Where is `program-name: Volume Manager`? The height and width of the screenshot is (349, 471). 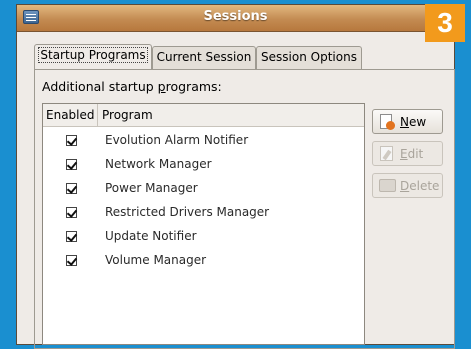 program-name: Volume Manager is located at coordinates (156, 260).